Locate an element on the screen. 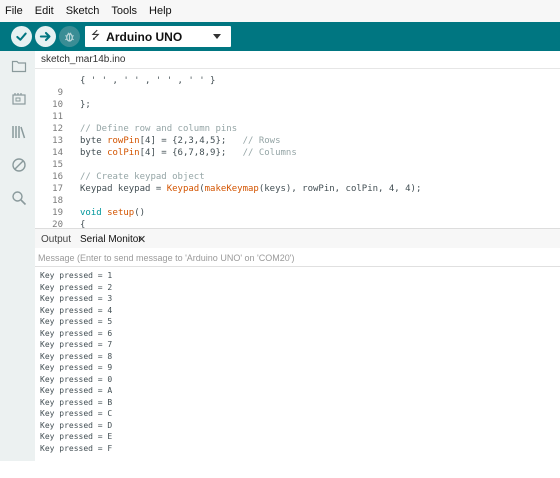  serial-output-line: Key pressed = 9 is located at coordinates (76, 367).